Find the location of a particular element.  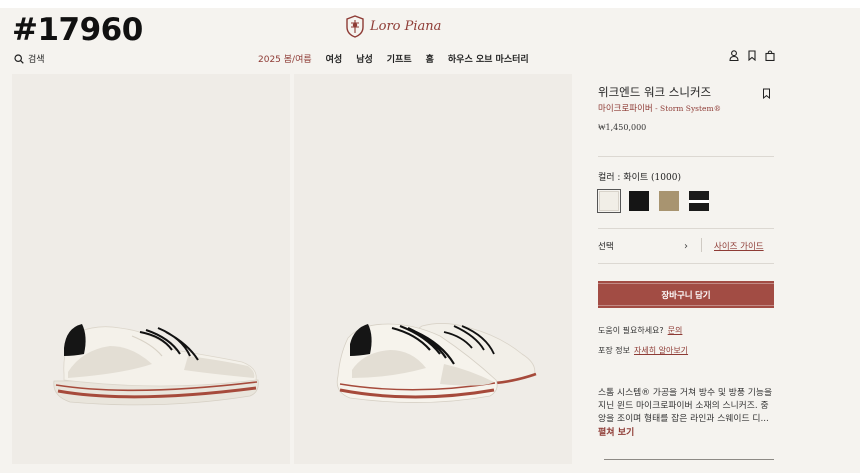

search-icon is located at coordinates (19, 58).